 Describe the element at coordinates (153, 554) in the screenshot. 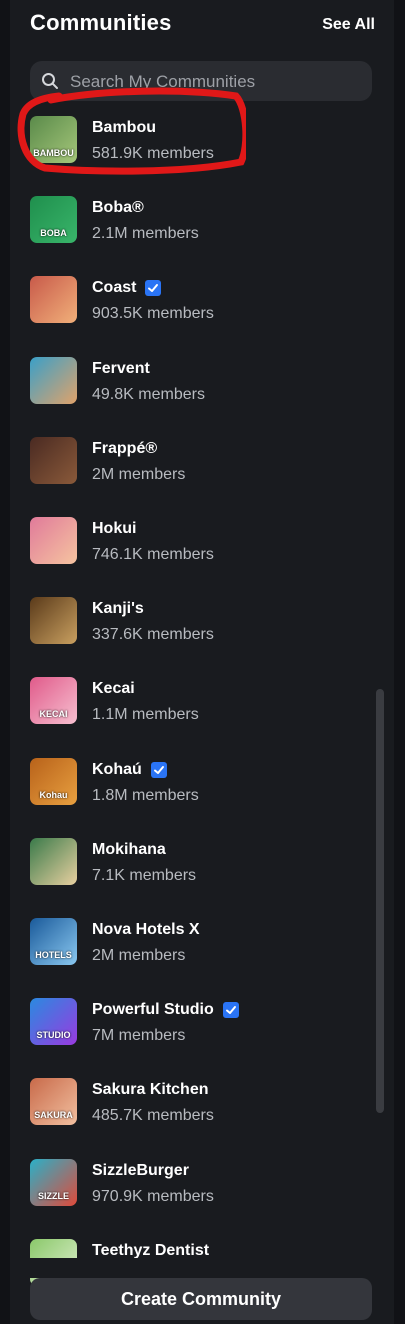

I see `member-count: 746.1K members` at that location.